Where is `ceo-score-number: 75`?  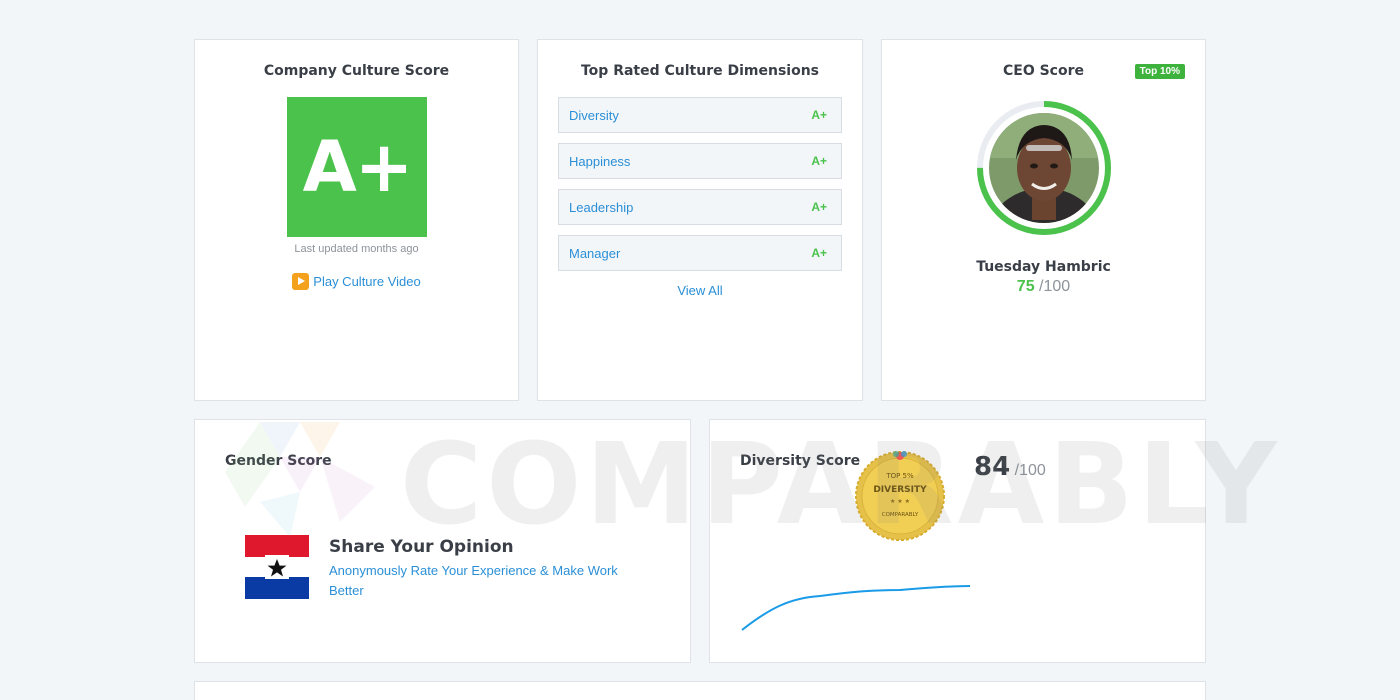
ceo-score-number: 75 is located at coordinates (1025, 286).